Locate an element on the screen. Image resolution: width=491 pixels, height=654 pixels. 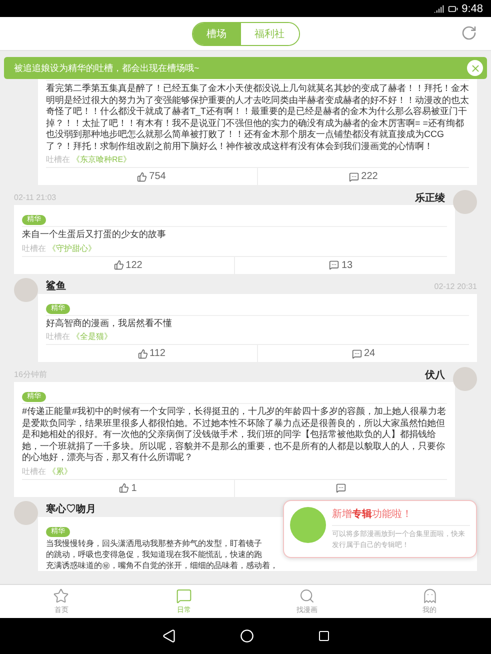
recents-icon is located at coordinates (324, 636).